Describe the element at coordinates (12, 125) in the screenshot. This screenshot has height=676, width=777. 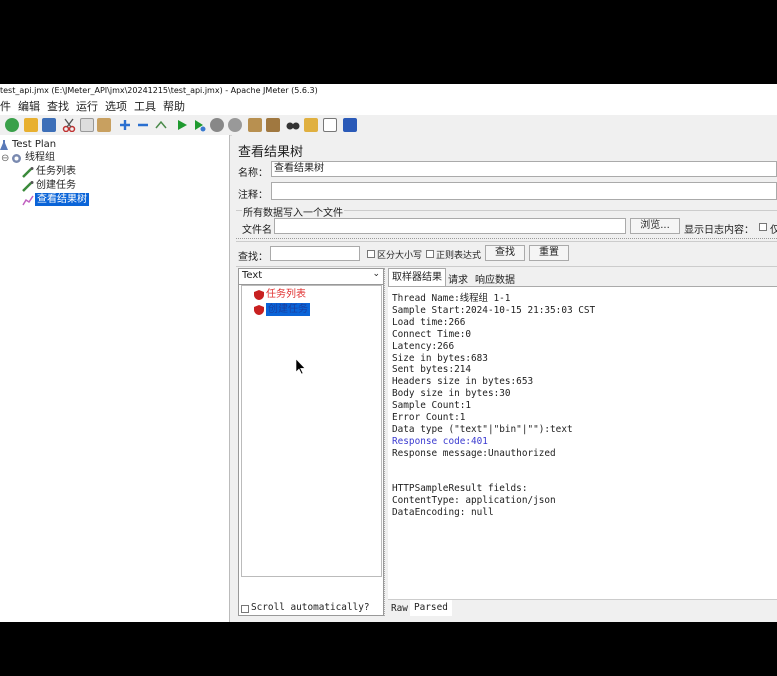
I see `templates-icon` at that location.